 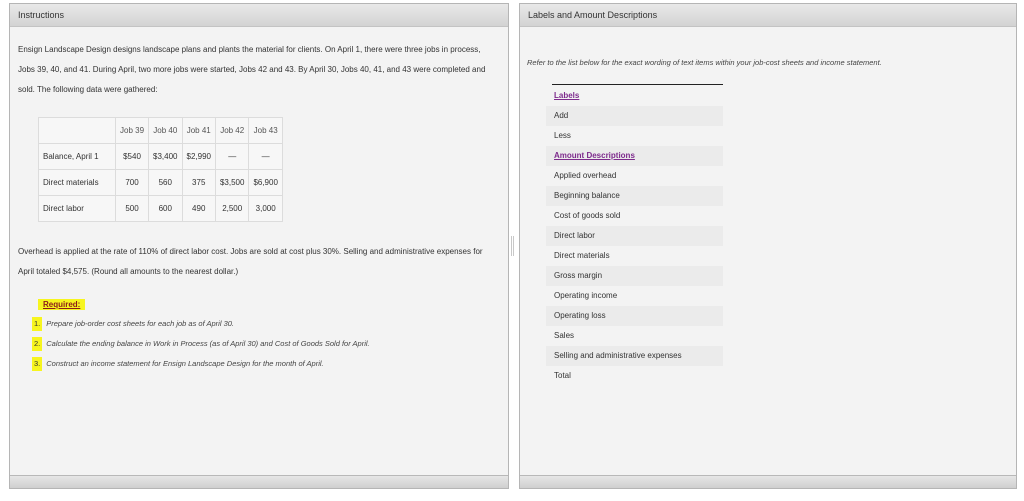 I want to click on amount-item: Direct labor, so click(x=634, y=236).